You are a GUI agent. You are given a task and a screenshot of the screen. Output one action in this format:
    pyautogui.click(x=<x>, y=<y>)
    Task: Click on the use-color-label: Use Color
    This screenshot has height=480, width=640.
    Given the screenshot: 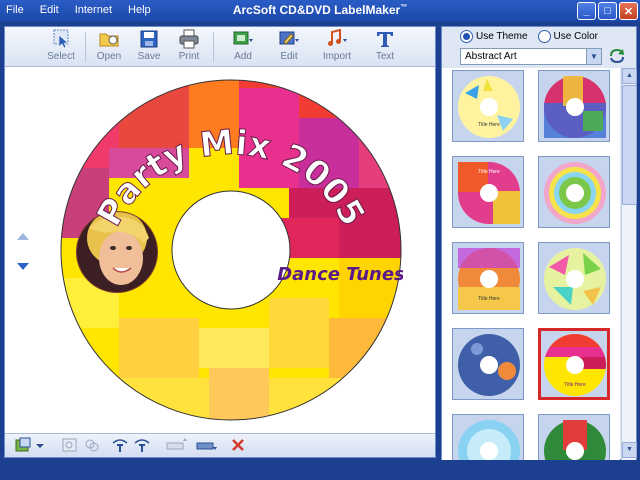 What is the action you would take?
    pyautogui.click(x=576, y=36)
    